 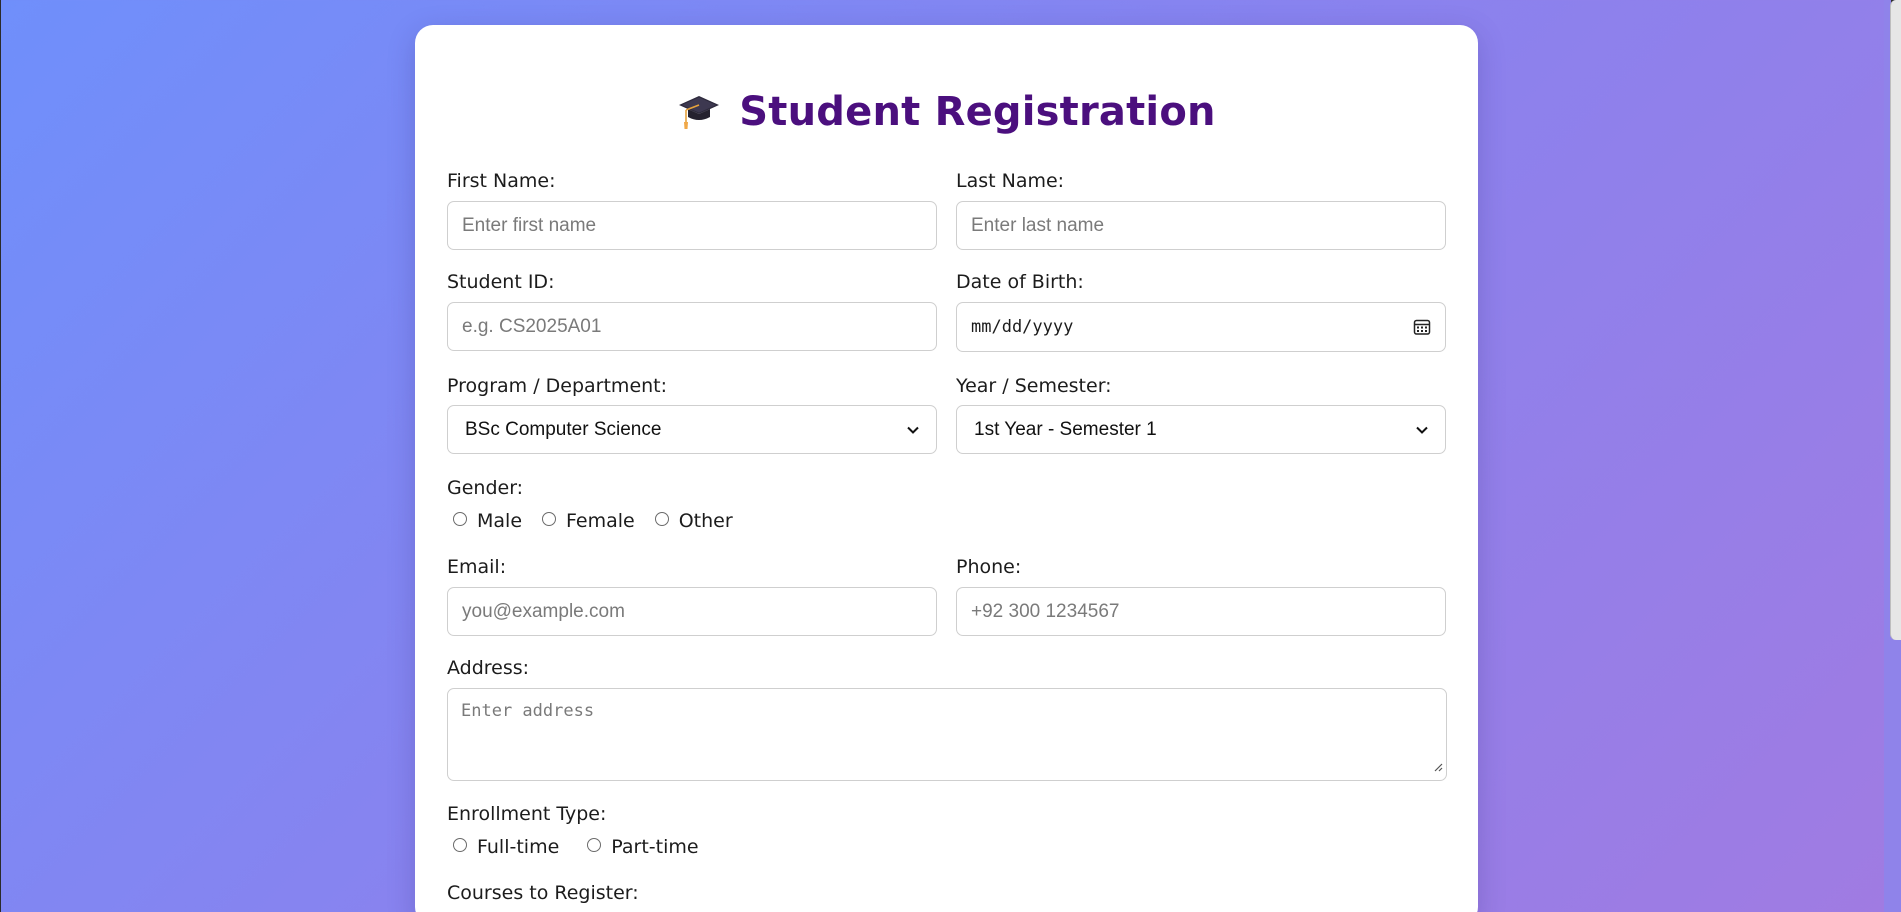 What do you see at coordinates (529, 225) in the screenshot?
I see `first-name-placeholder: Enter first name` at bounding box center [529, 225].